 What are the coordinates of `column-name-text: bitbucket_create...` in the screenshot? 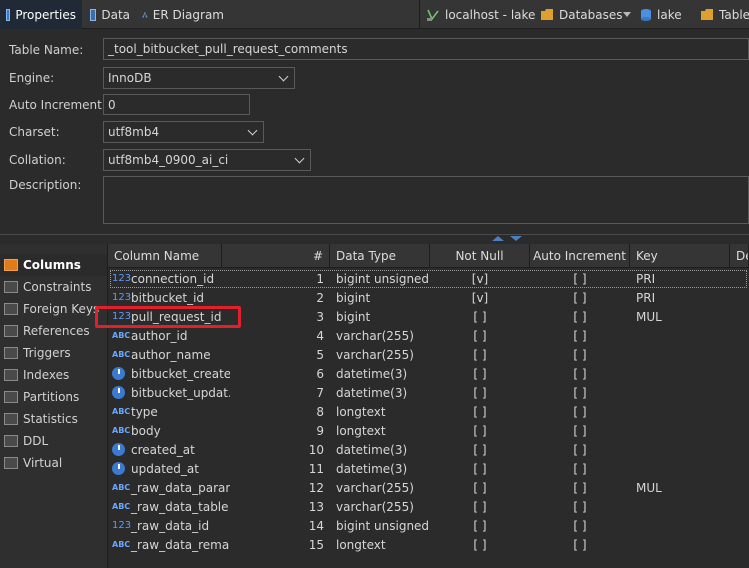 It's located at (180, 373).